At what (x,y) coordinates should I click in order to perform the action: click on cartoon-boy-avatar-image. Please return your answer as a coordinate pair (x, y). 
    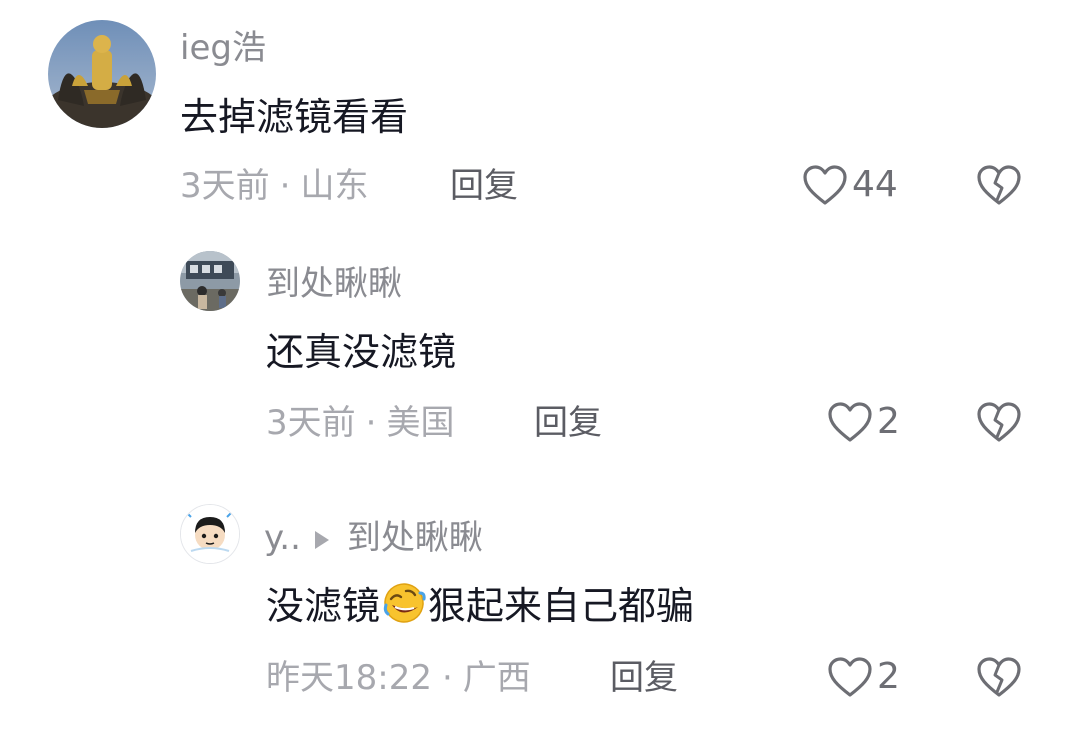
    Looking at the image, I should click on (210, 534).